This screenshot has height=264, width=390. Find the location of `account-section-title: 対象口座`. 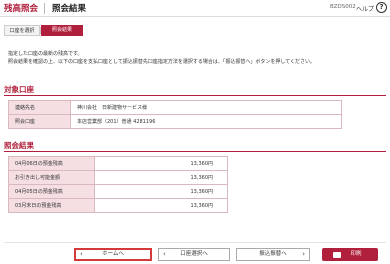

account-section-title: 対象口座 is located at coordinates (19, 89).